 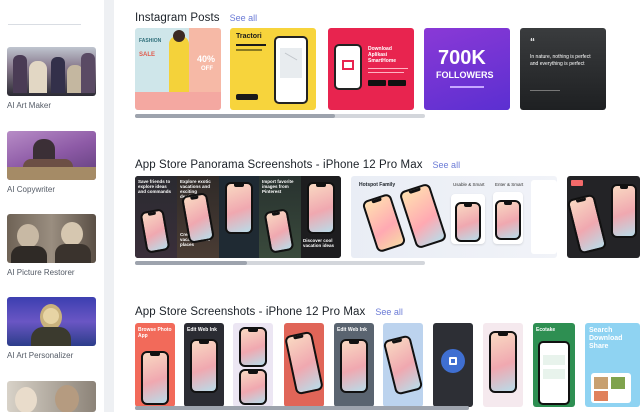 What do you see at coordinates (29, 105) in the screenshot?
I see `sidebar-item-label: AI Art Maker` at bounding box center [29, 105].